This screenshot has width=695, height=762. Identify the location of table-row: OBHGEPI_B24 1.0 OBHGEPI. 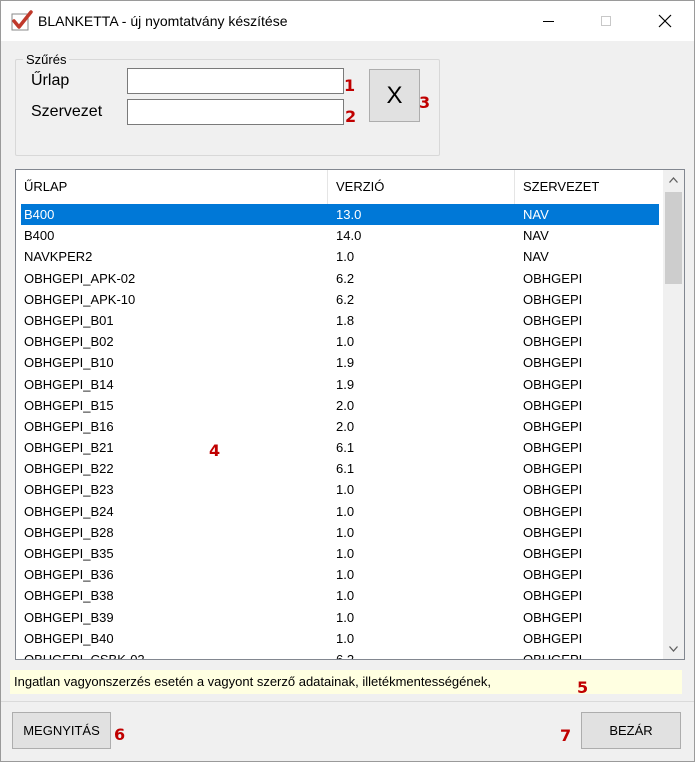
(340, 511).